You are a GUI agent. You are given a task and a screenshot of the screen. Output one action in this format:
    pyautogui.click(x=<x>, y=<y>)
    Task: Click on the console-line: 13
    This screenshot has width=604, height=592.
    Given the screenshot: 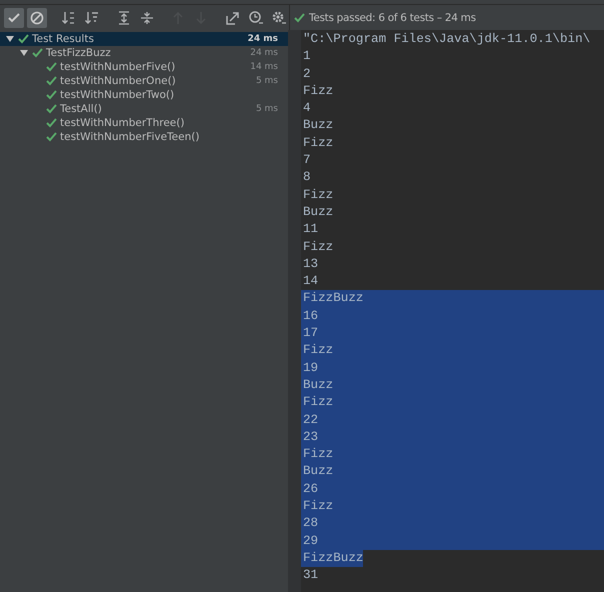 What is the action you would take?
    pyautogui.click(x=310, y=264)
    